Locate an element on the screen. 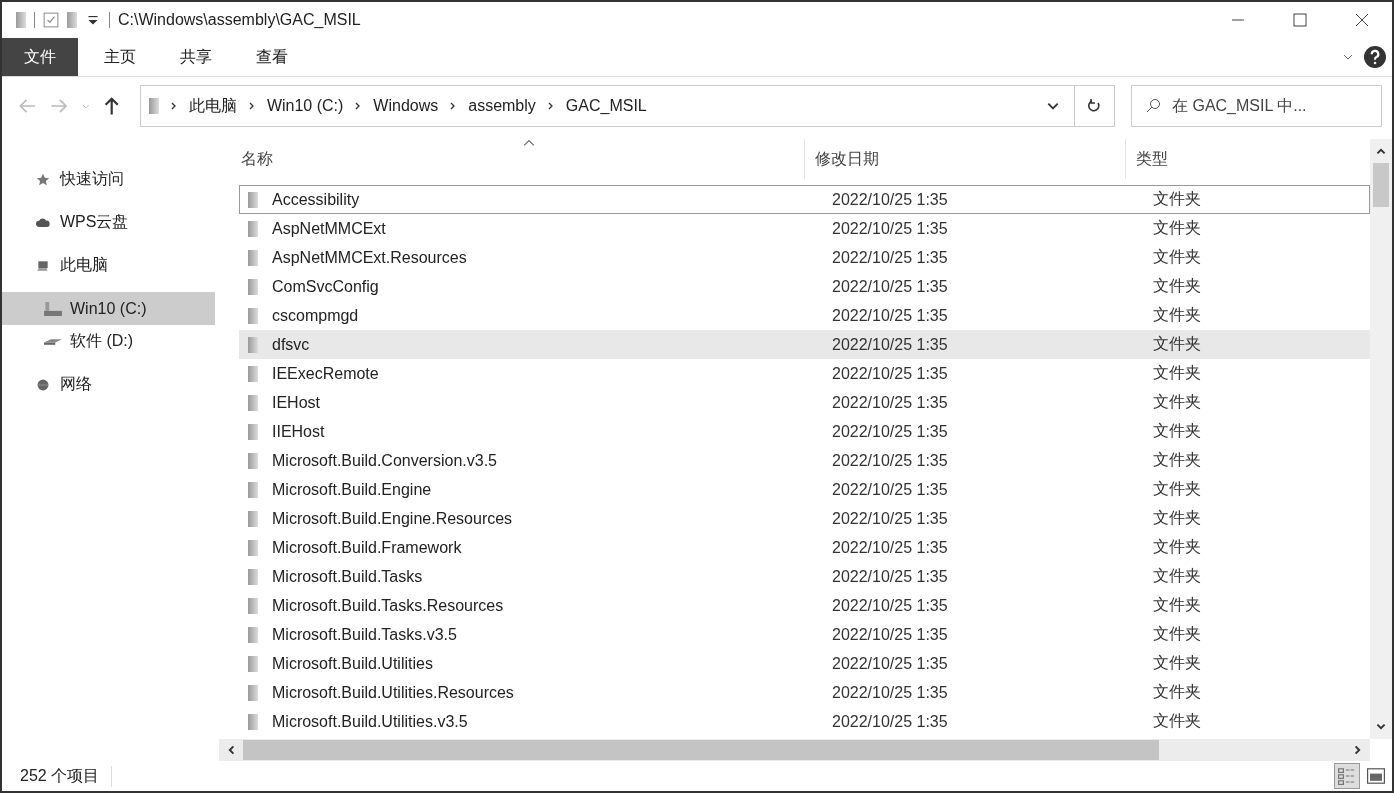  refresh-button is located at coordinates (1094, 106).